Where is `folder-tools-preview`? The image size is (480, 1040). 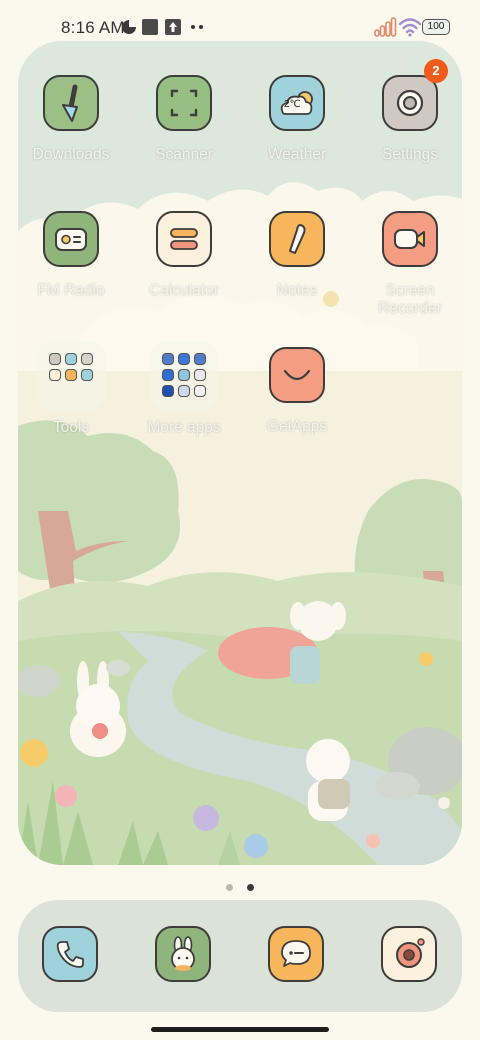
folder-tools-preview is located at coordinates (71, 376).